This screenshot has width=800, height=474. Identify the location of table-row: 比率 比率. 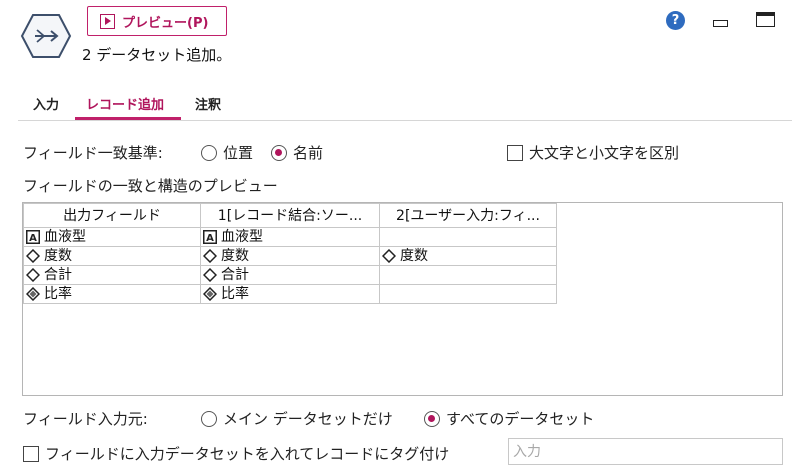
(290, 294).